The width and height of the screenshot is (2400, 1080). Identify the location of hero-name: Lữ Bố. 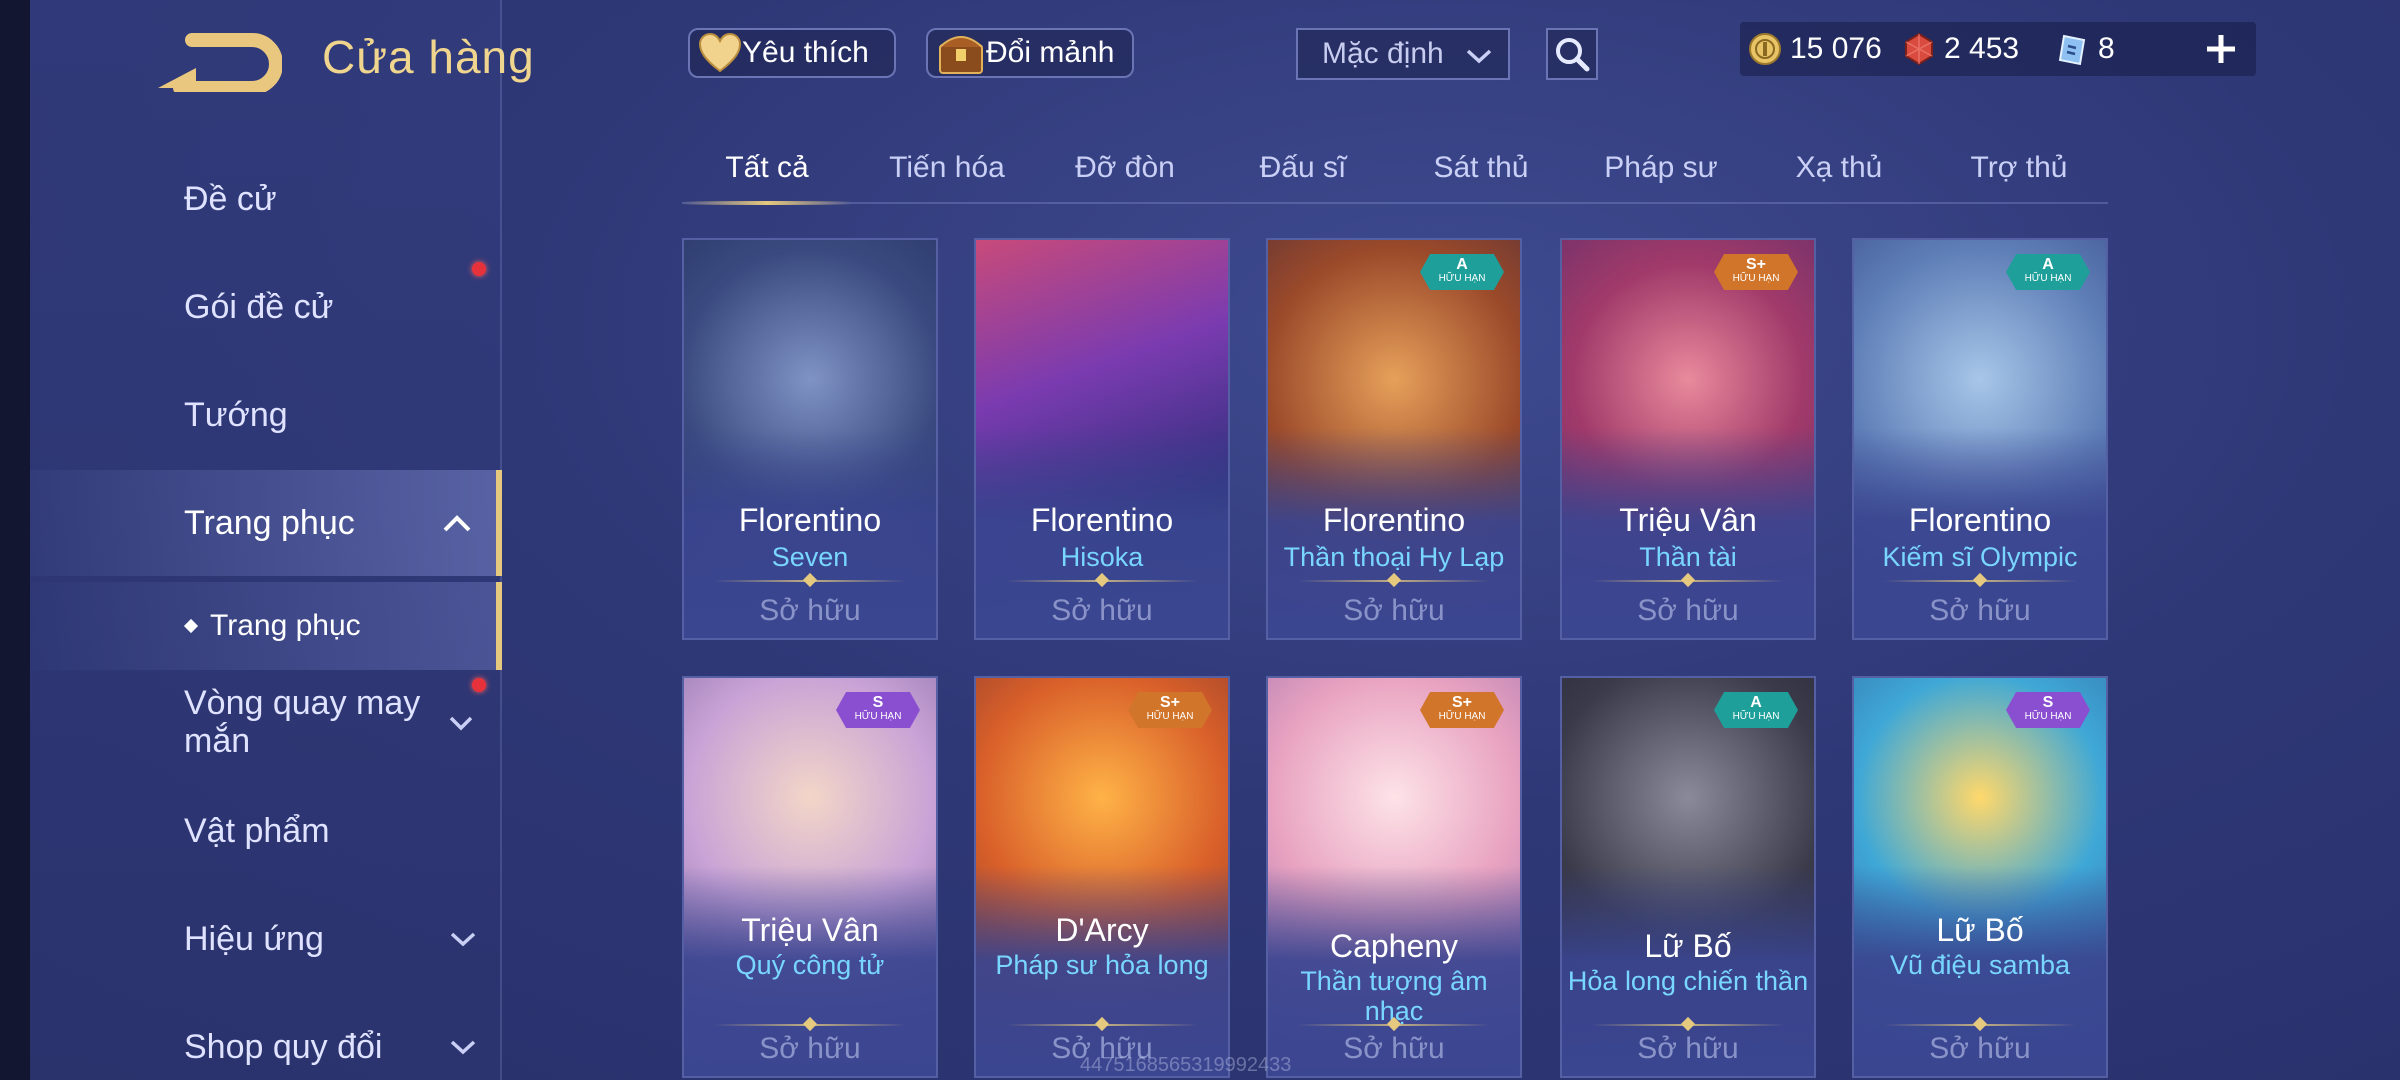
(1980, 930).